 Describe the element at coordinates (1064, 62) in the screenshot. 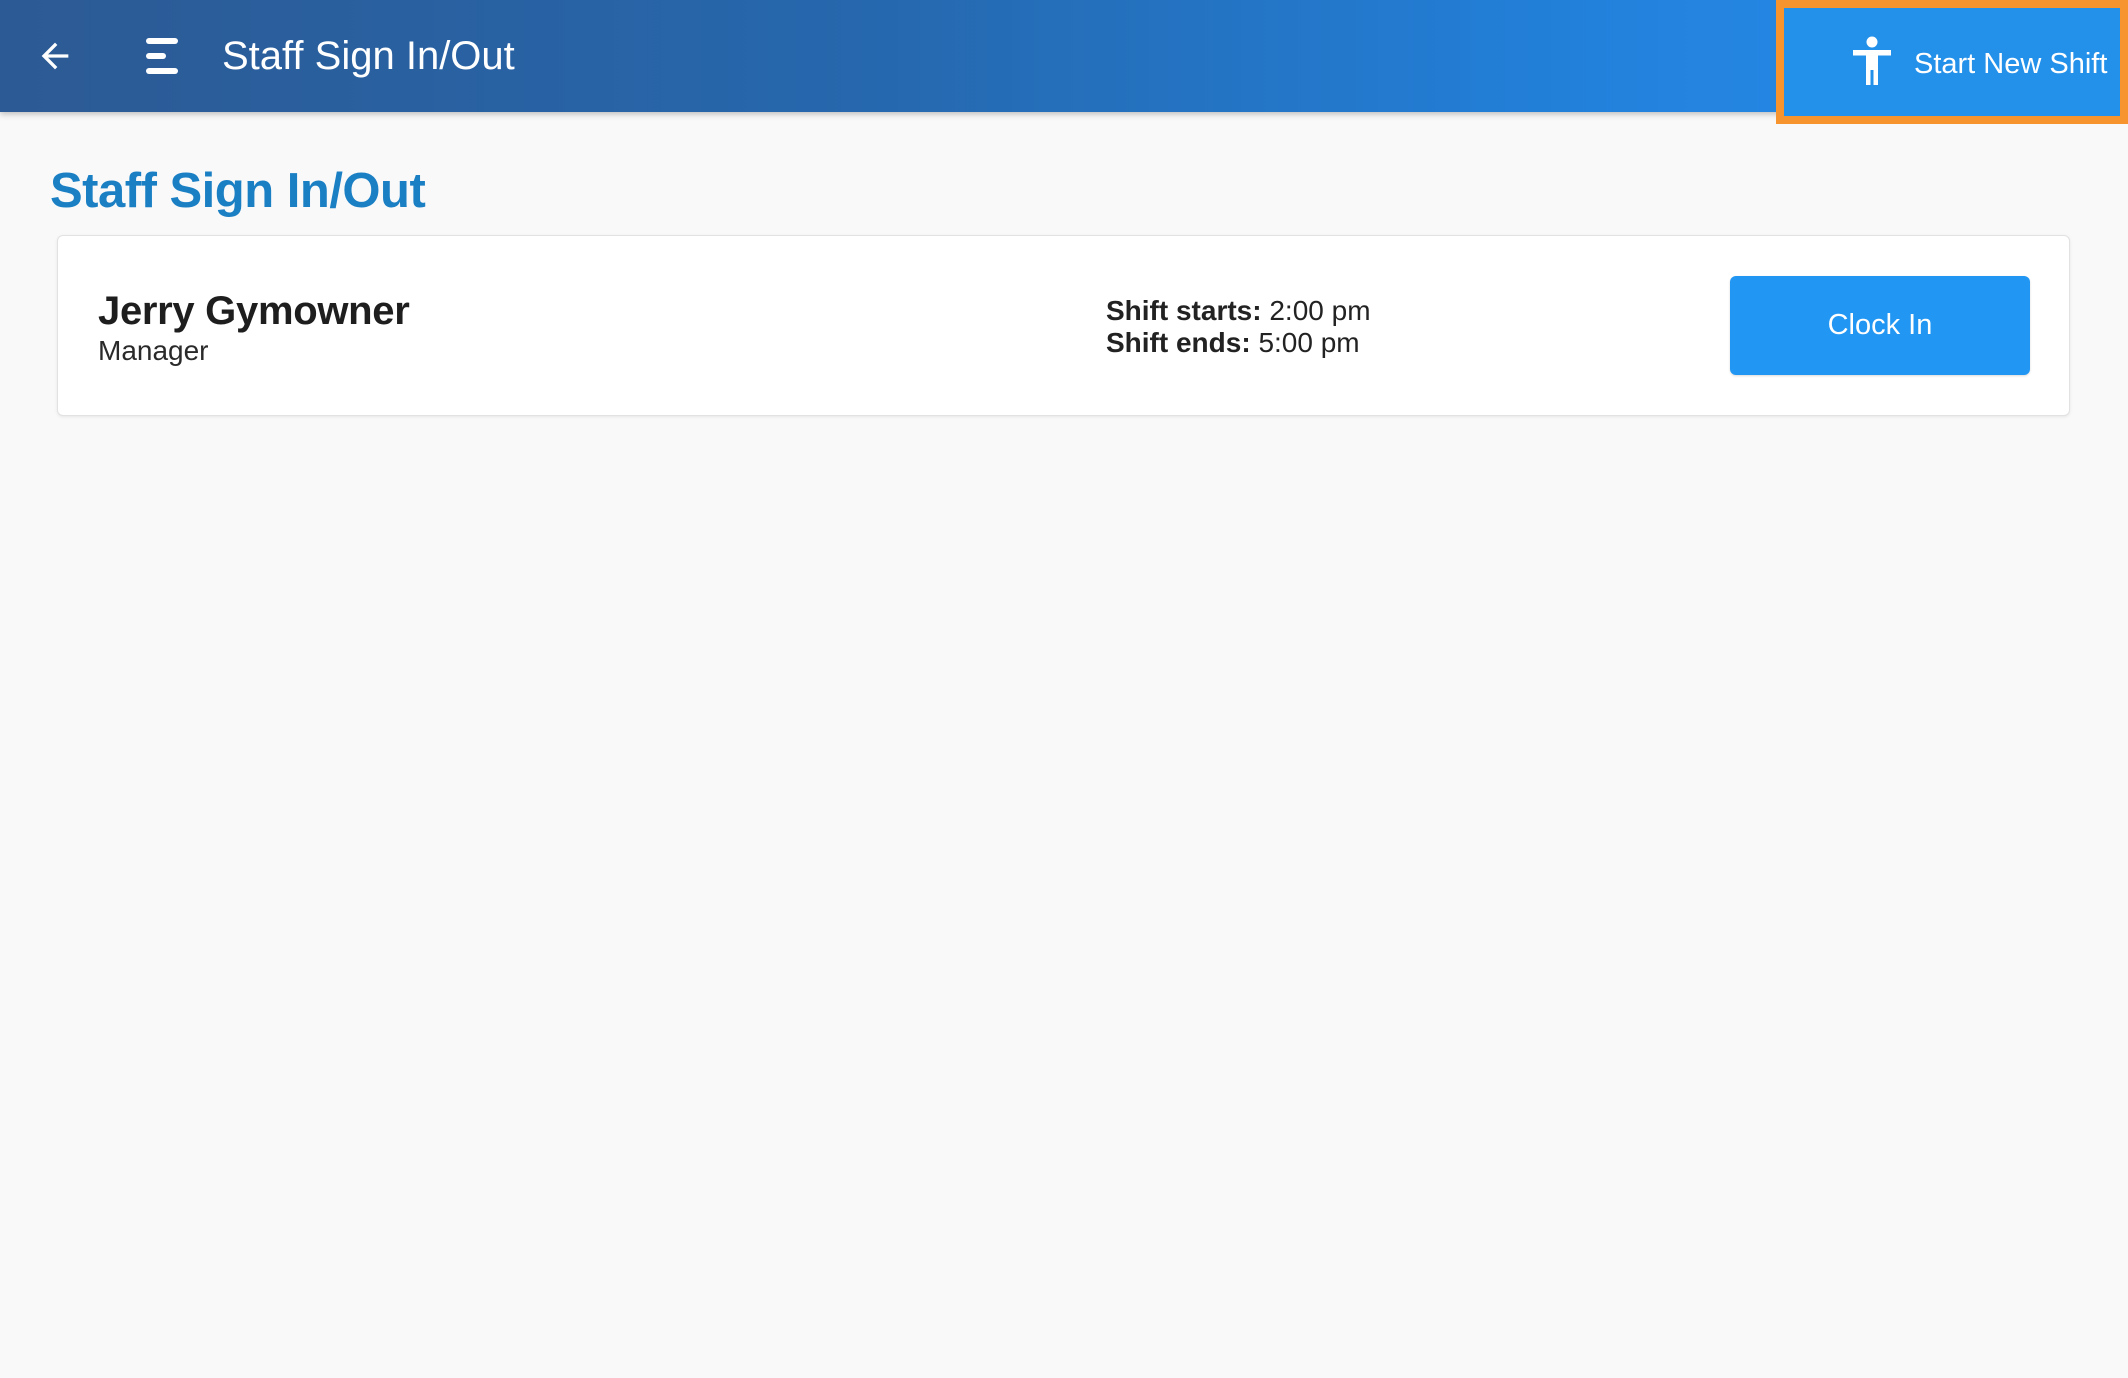

I see `app-bar: Staff Sign In/Out Start New Shift` at that location.